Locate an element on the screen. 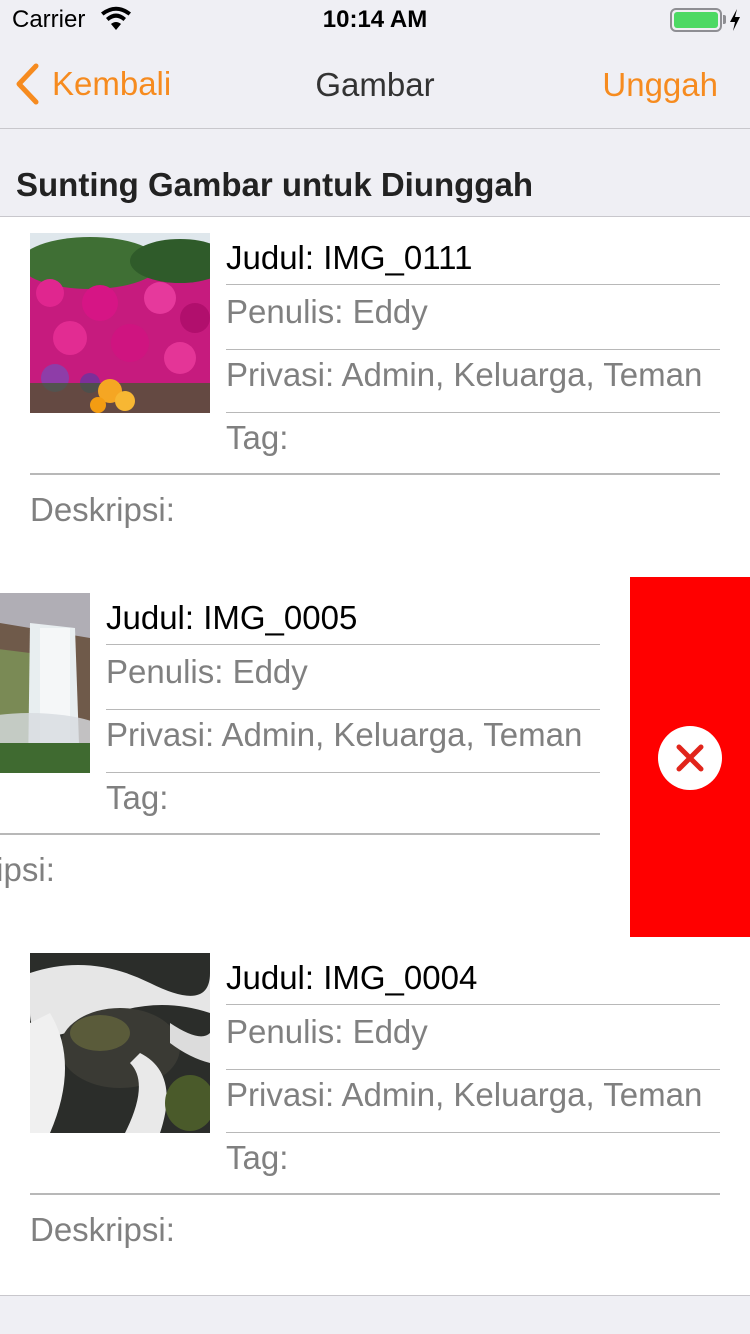 This screenshot has height=1334, width=750. title-field: Judul: IMG_0111 is located at coordinates (473, 259).